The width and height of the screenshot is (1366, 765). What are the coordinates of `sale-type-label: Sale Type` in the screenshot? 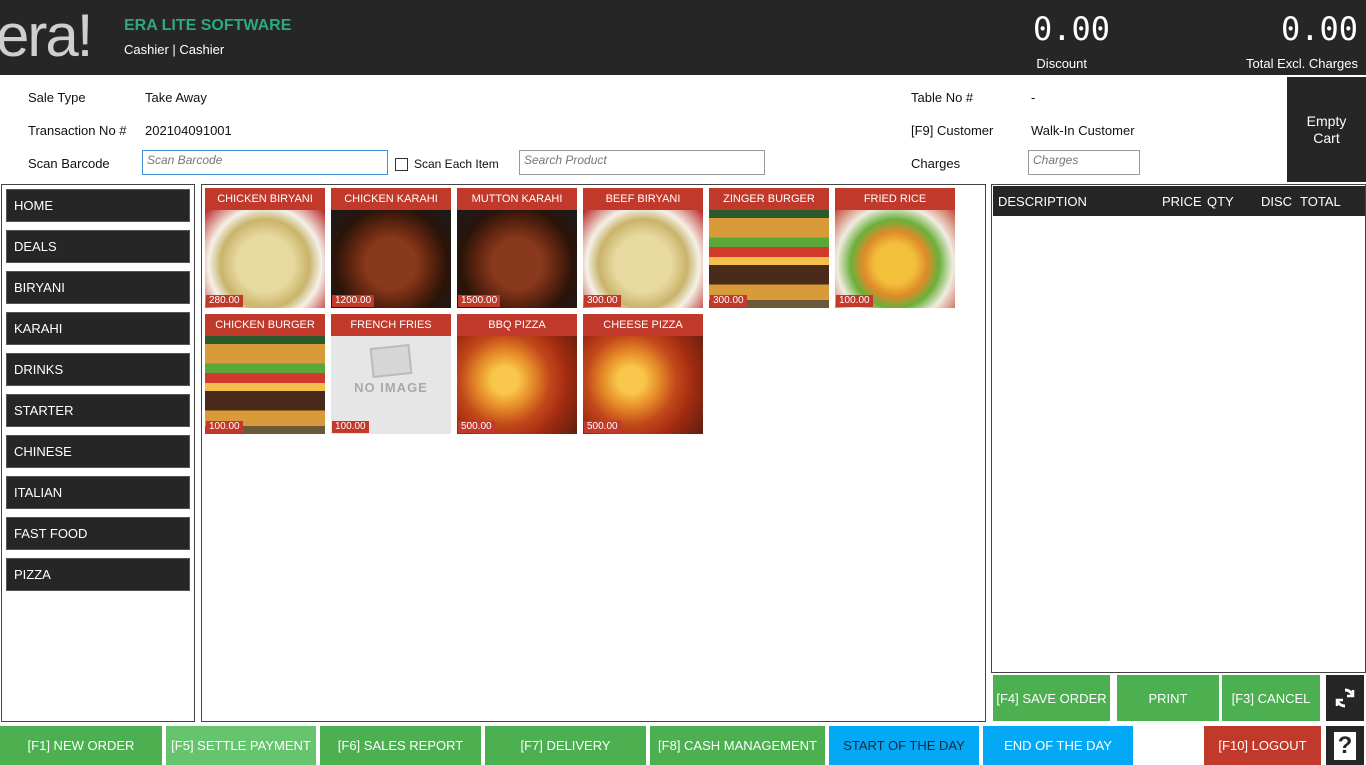 It's located at (57, 97).